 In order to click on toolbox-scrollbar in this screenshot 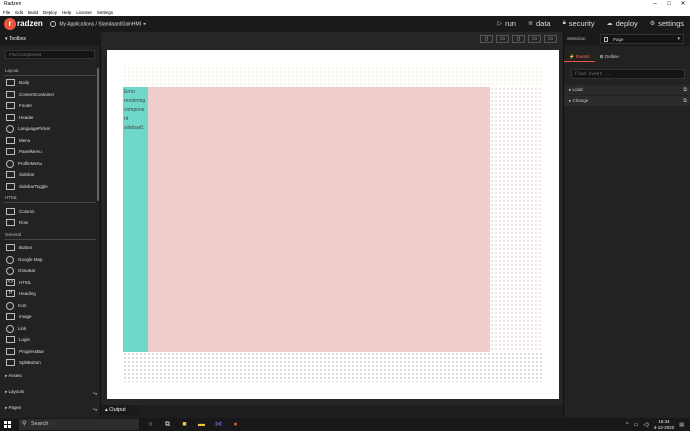, I will do `click(98, 134)`.